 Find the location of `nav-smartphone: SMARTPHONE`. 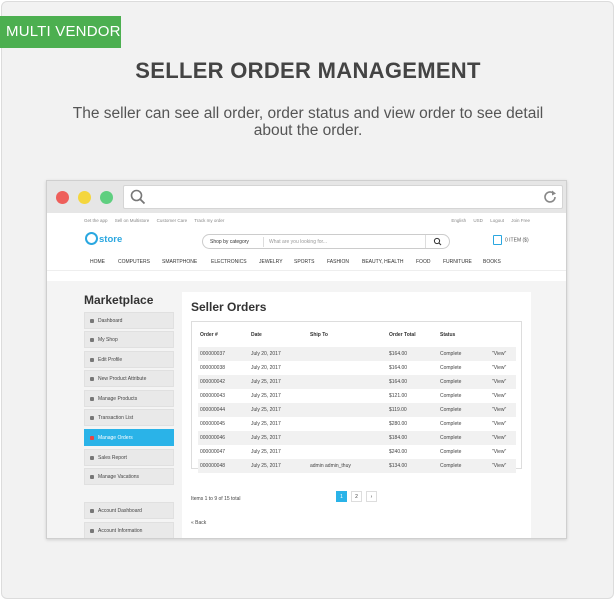

nav-smartphone: SMARTPHONE is located at coordinates (179, 262).